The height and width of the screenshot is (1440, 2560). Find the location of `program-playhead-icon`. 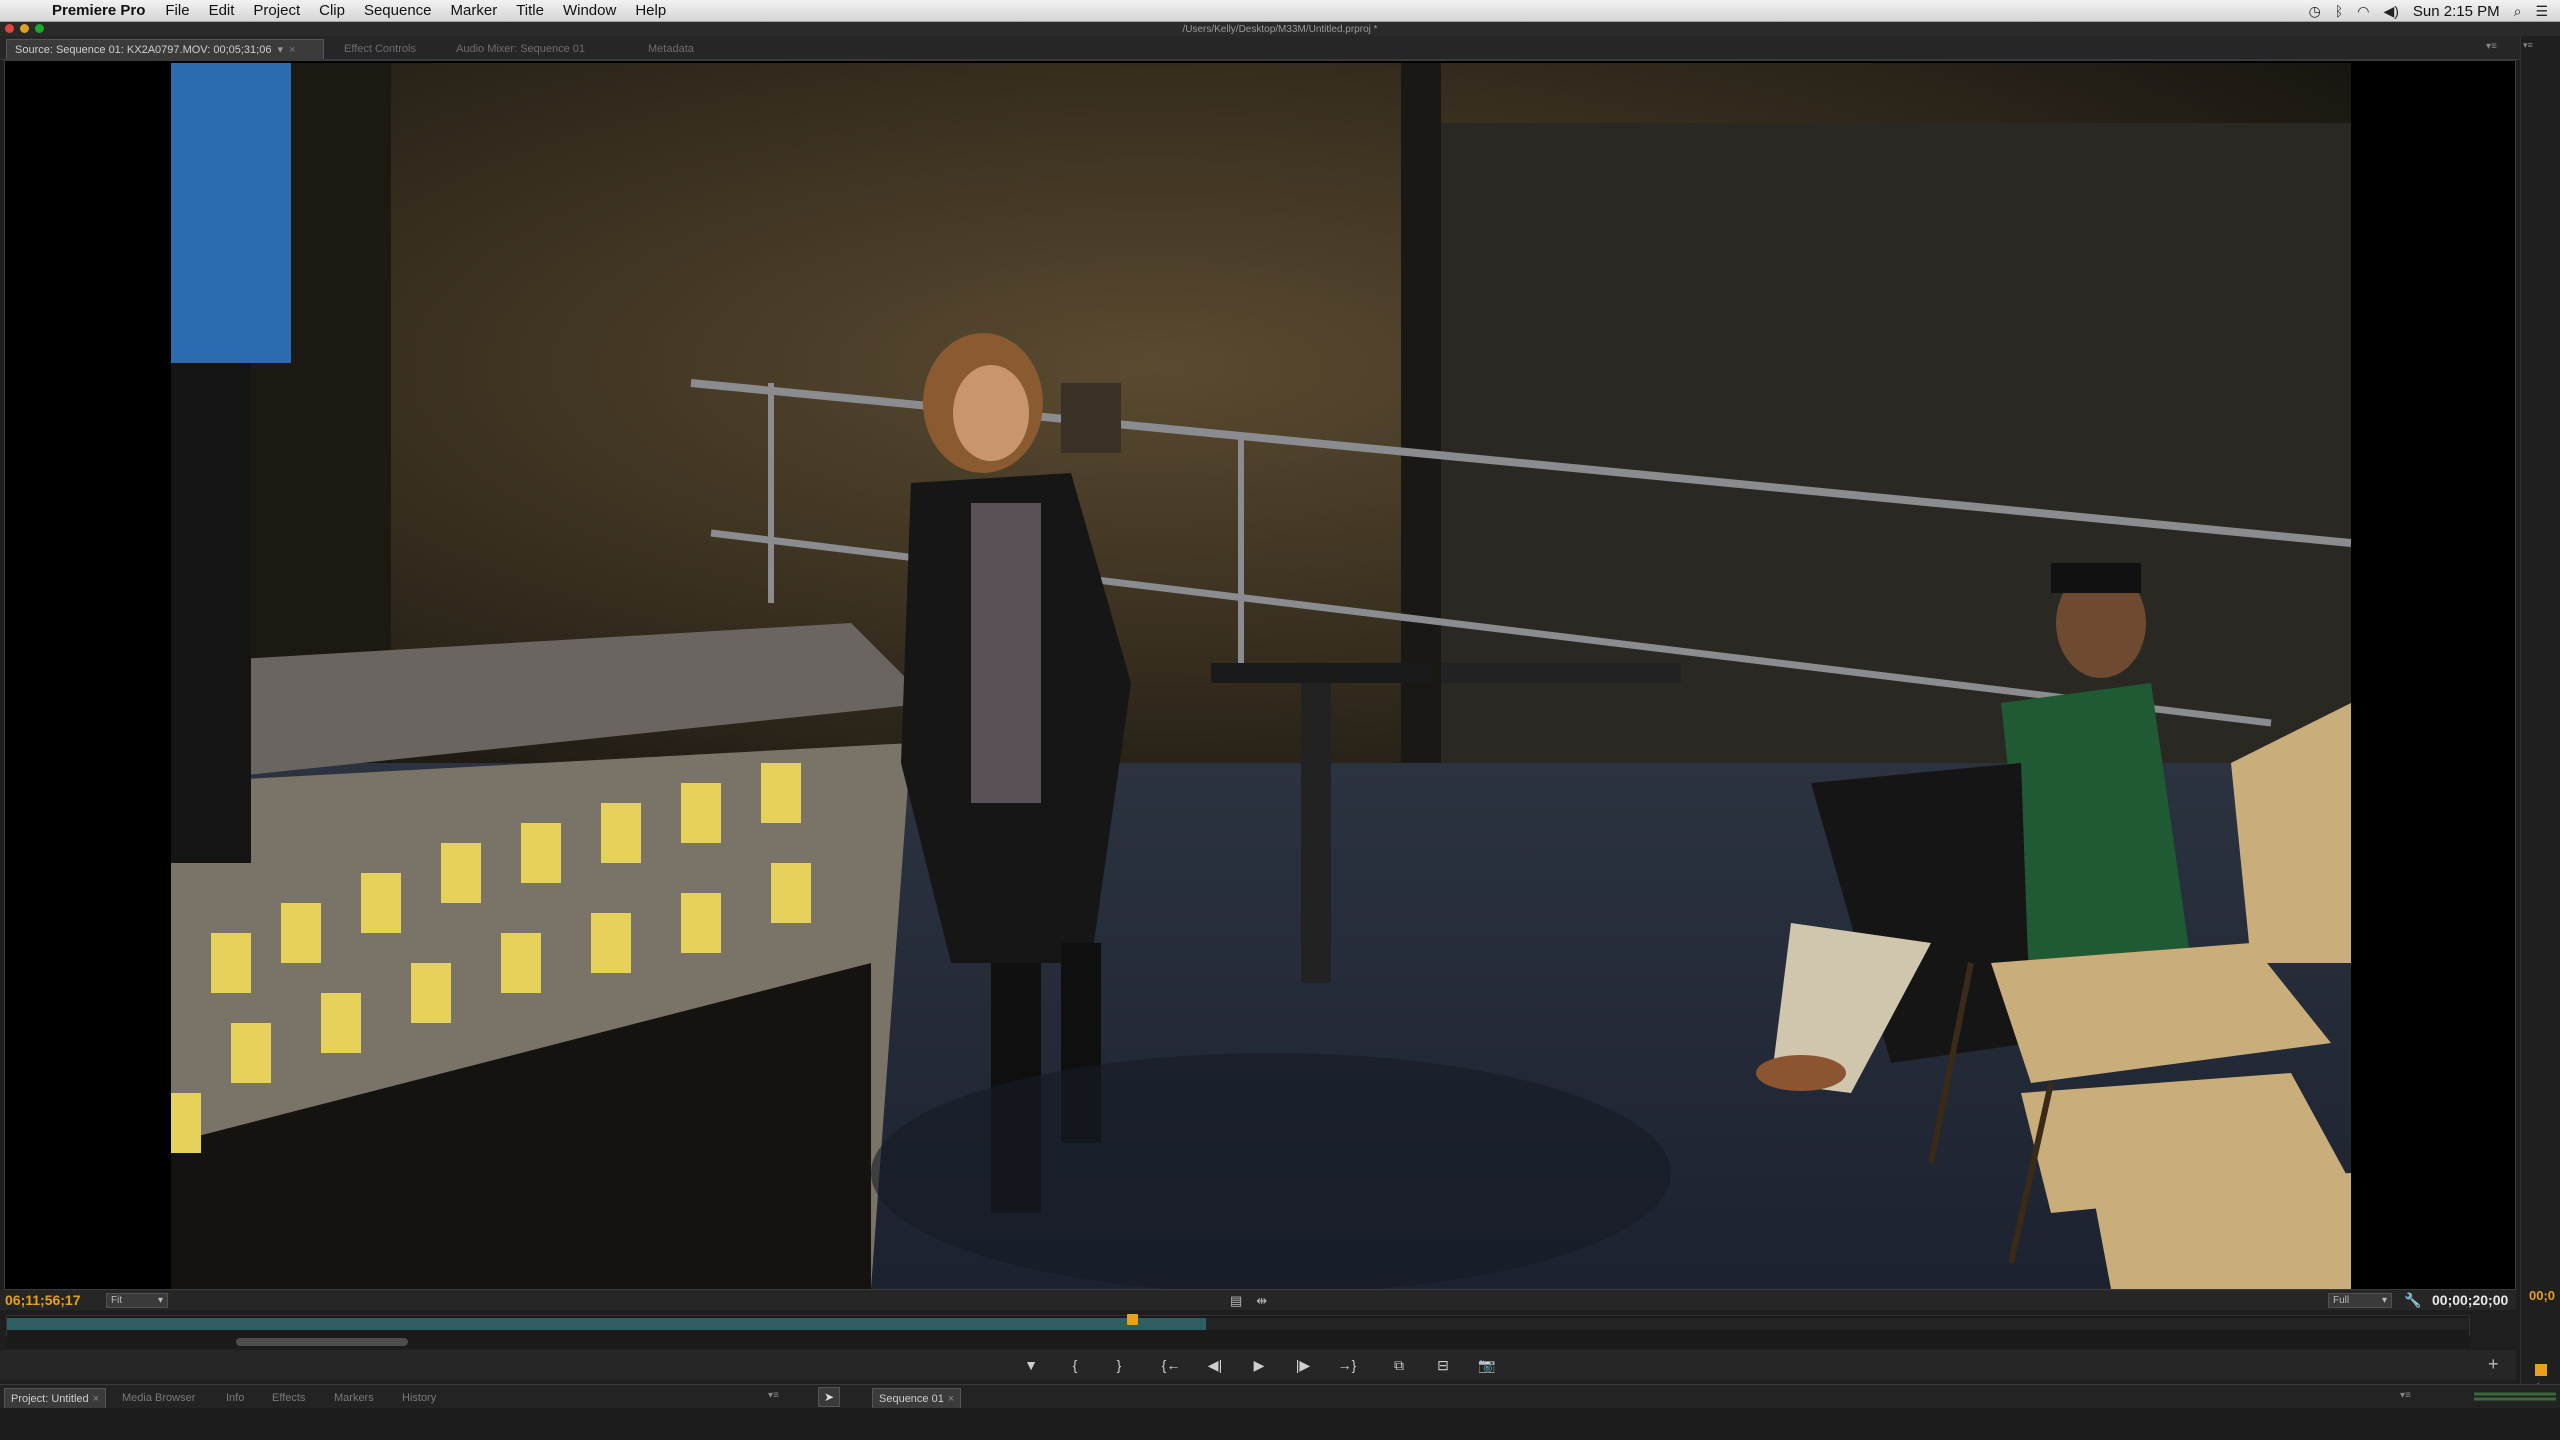

program-playhead-icon is located at coordinates (2541, 1370).